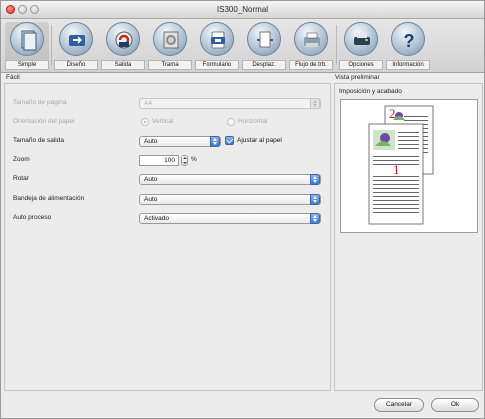 The width and height of the screenshot is (485, 419). I want to click on tab-layout: Diseño, so click(76, 46).